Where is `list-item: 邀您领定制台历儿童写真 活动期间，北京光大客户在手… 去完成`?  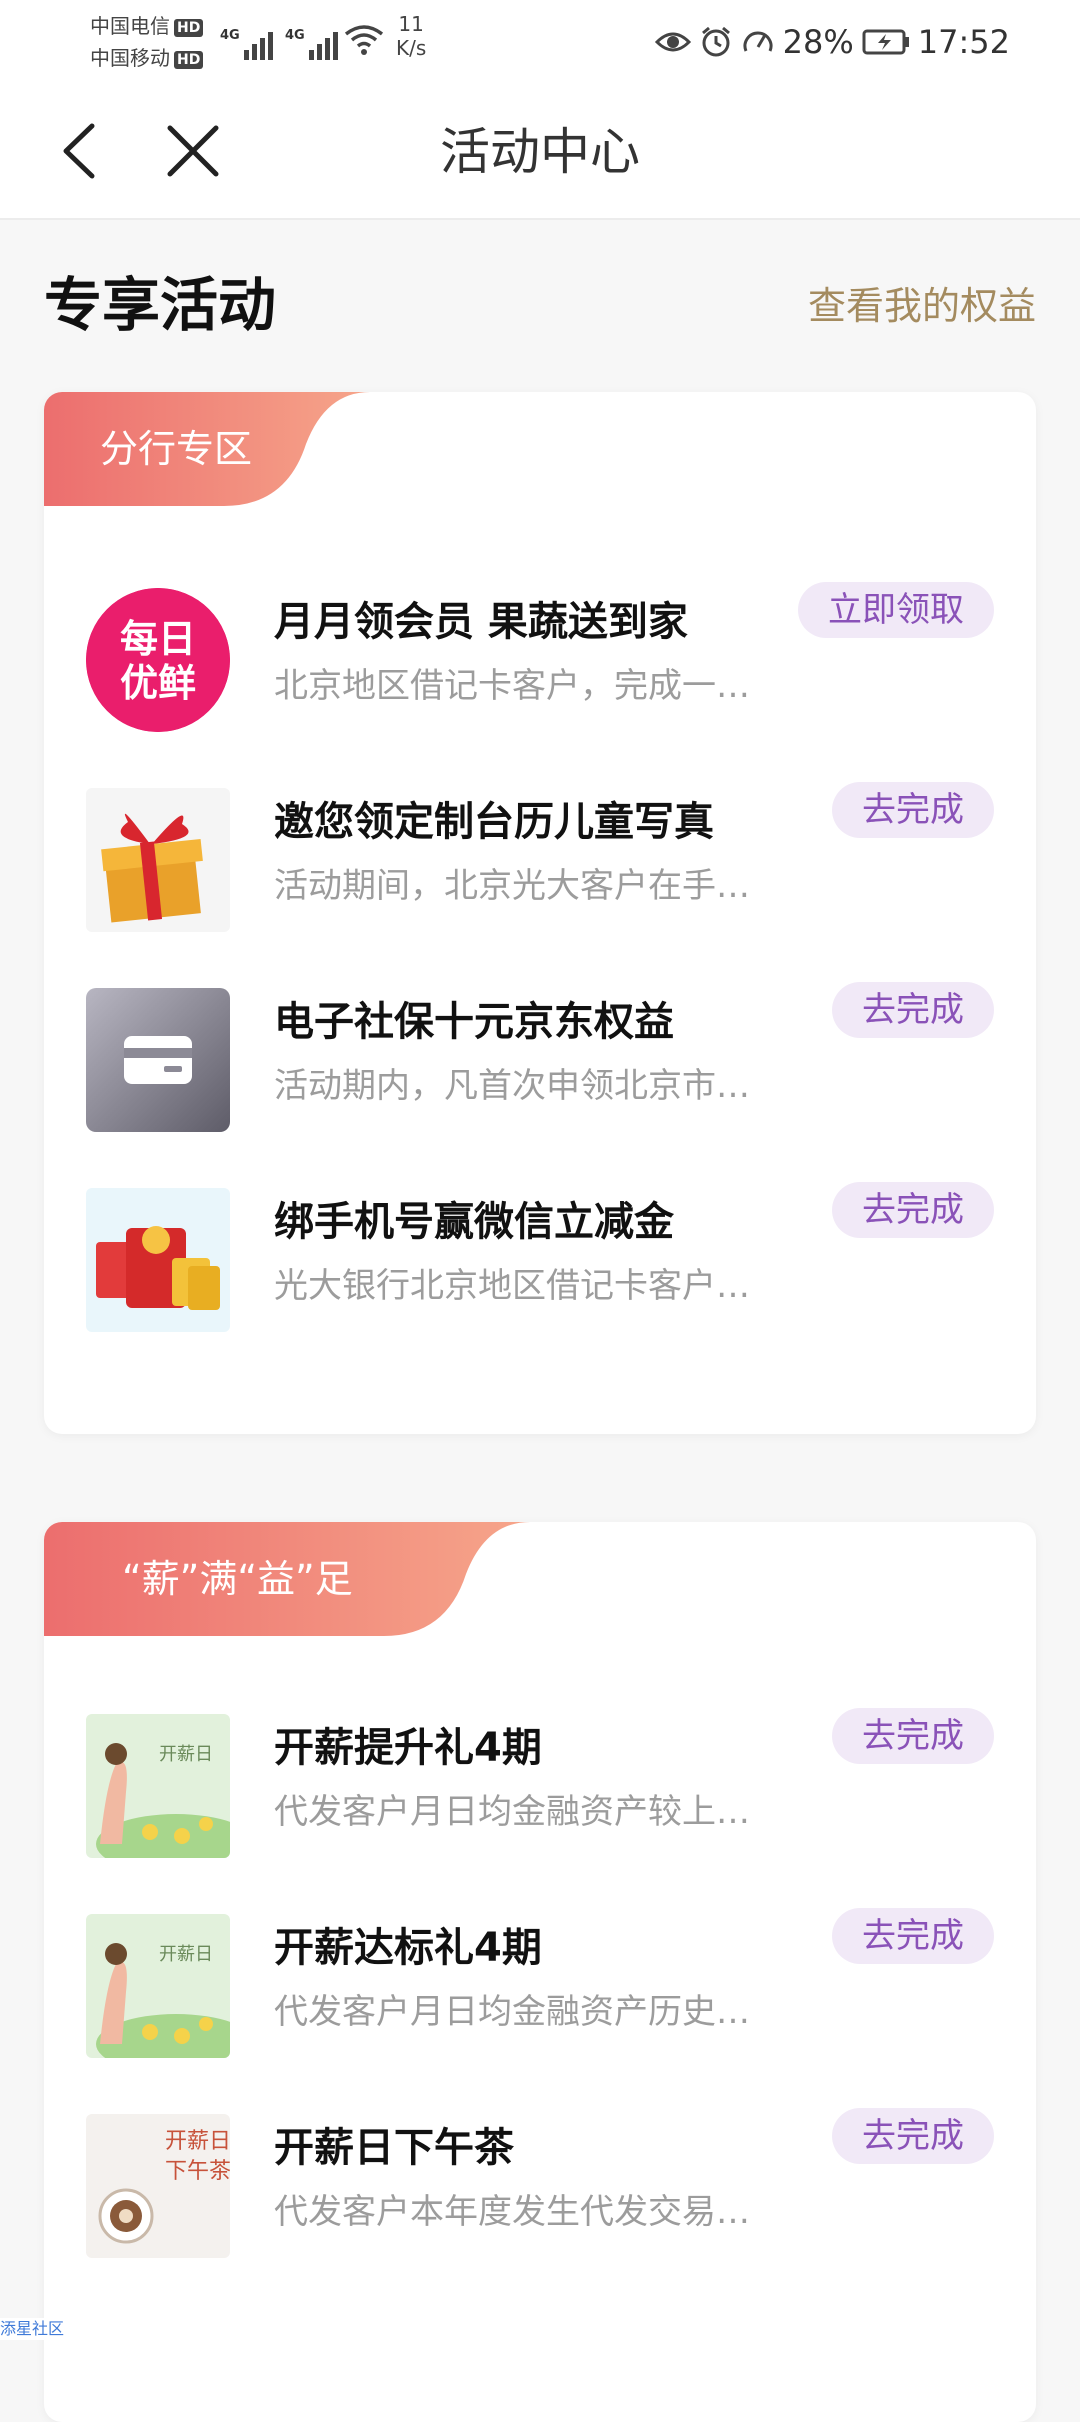
list-item: 邀您领定制台历儿童写真 活动期间，北京光大客户在手… 去完成 is located at coordinates (540, 857).